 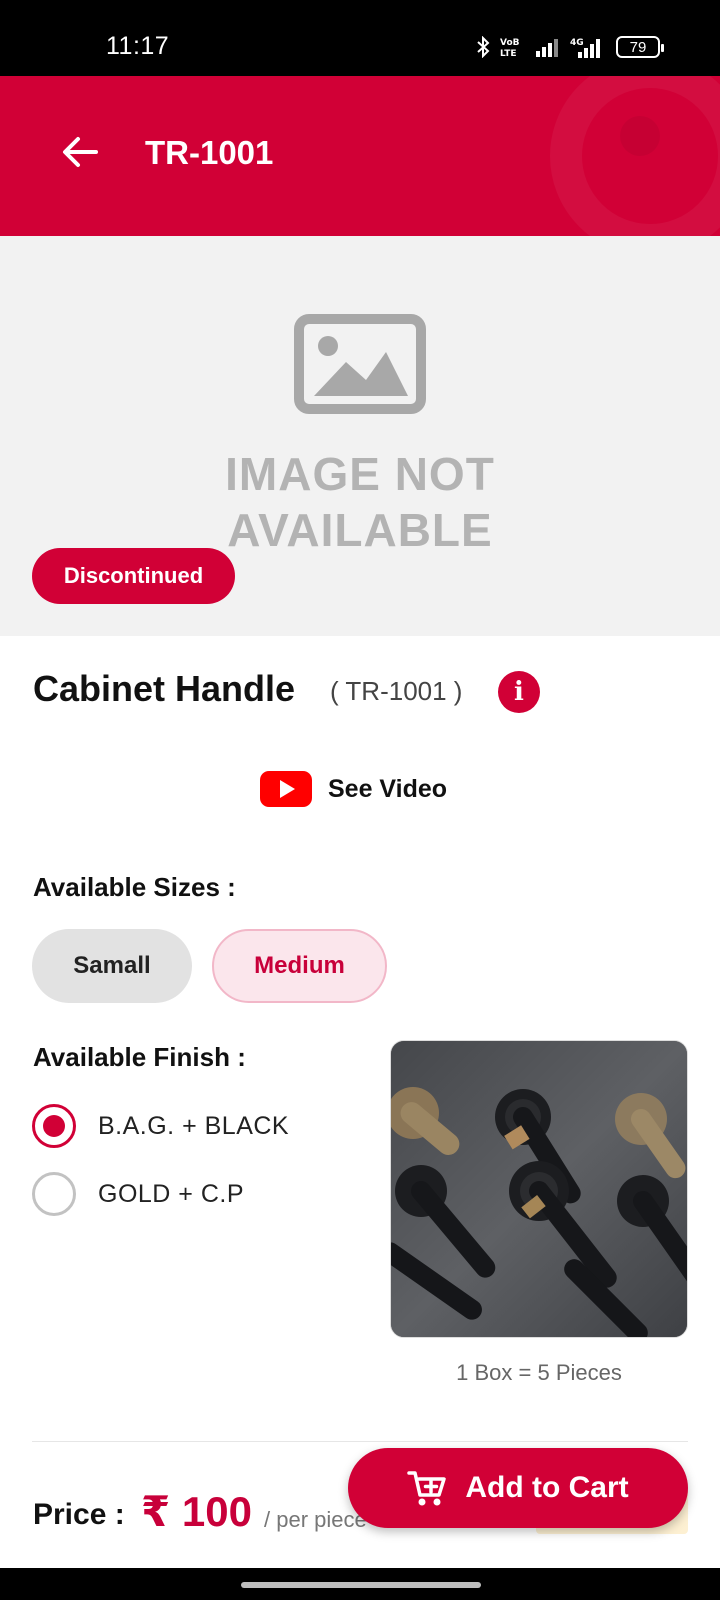 What do you see at coordinates (164, 688) in the screenshot?
I see `product-name: Cabinet Handle` at bounding box center [164, 688].